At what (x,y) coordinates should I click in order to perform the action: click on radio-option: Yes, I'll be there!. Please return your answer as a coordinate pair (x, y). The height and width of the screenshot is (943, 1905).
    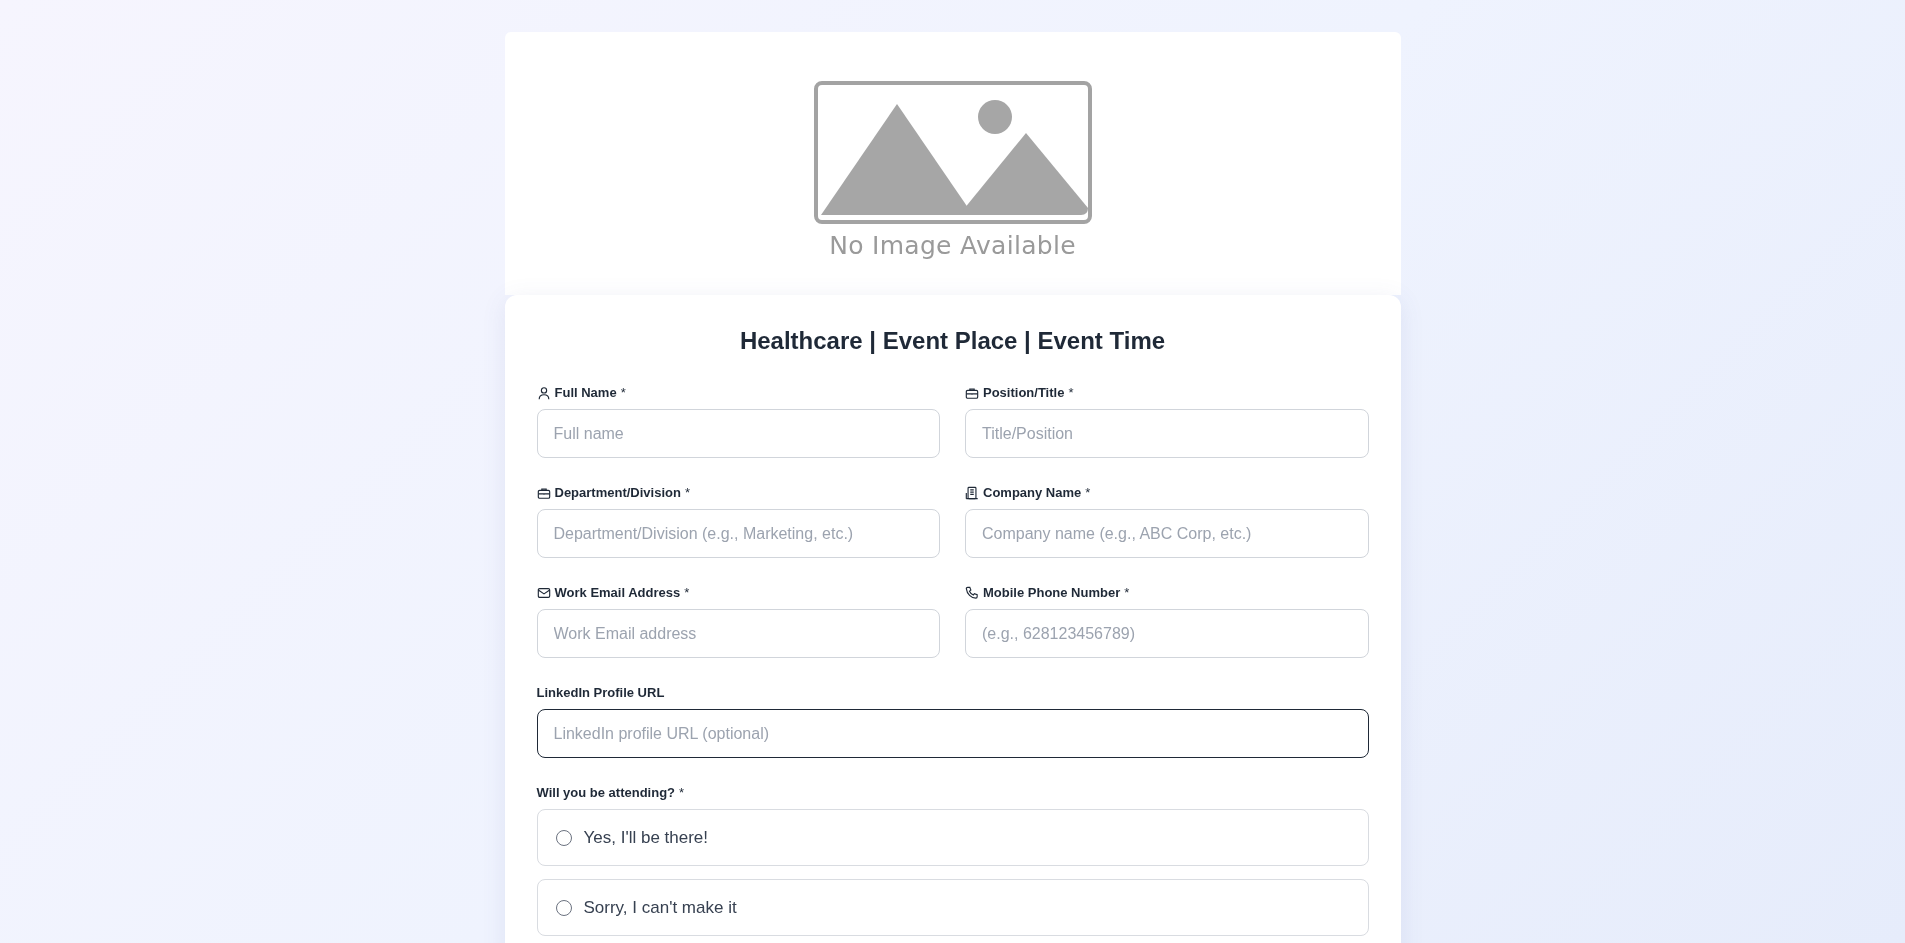
    Looking at the image, I should click on (952, 837).